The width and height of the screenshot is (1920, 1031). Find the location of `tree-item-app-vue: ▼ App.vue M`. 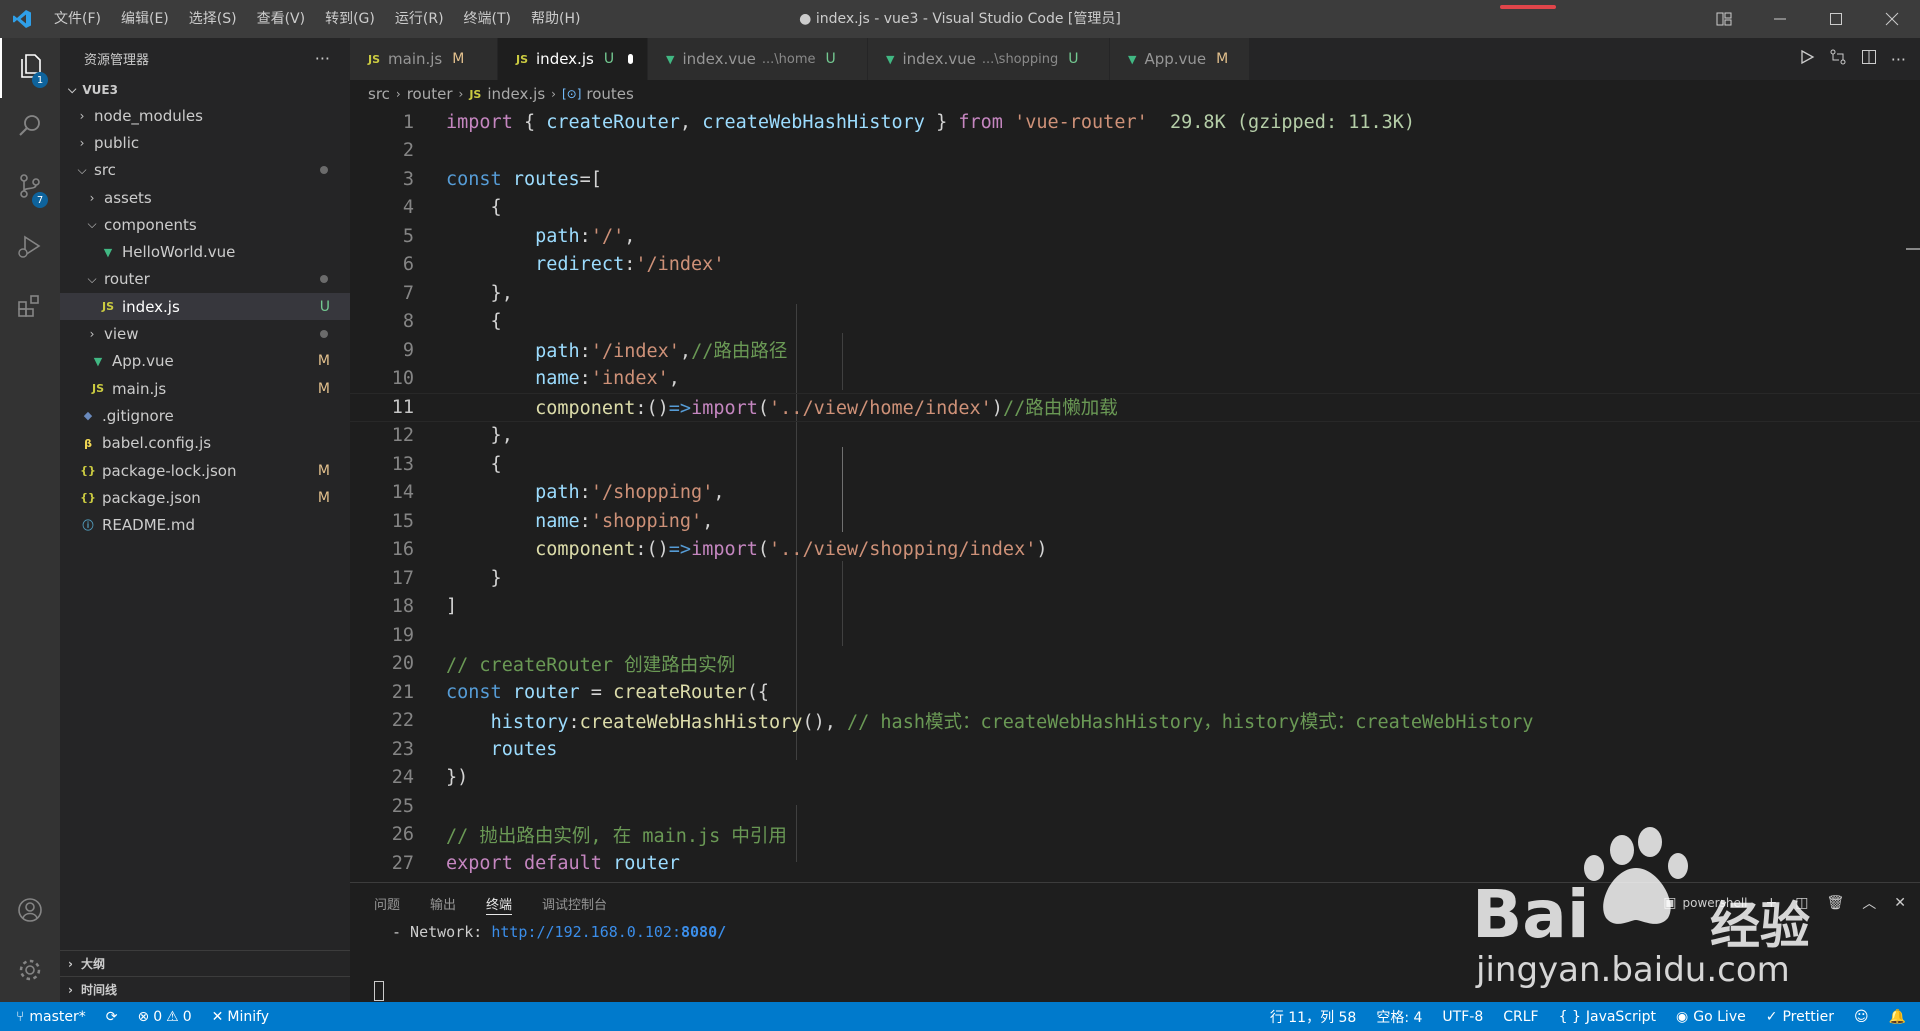

tree-item-app-vue: ▼ App.vue M is located at coordinates (205, 361).